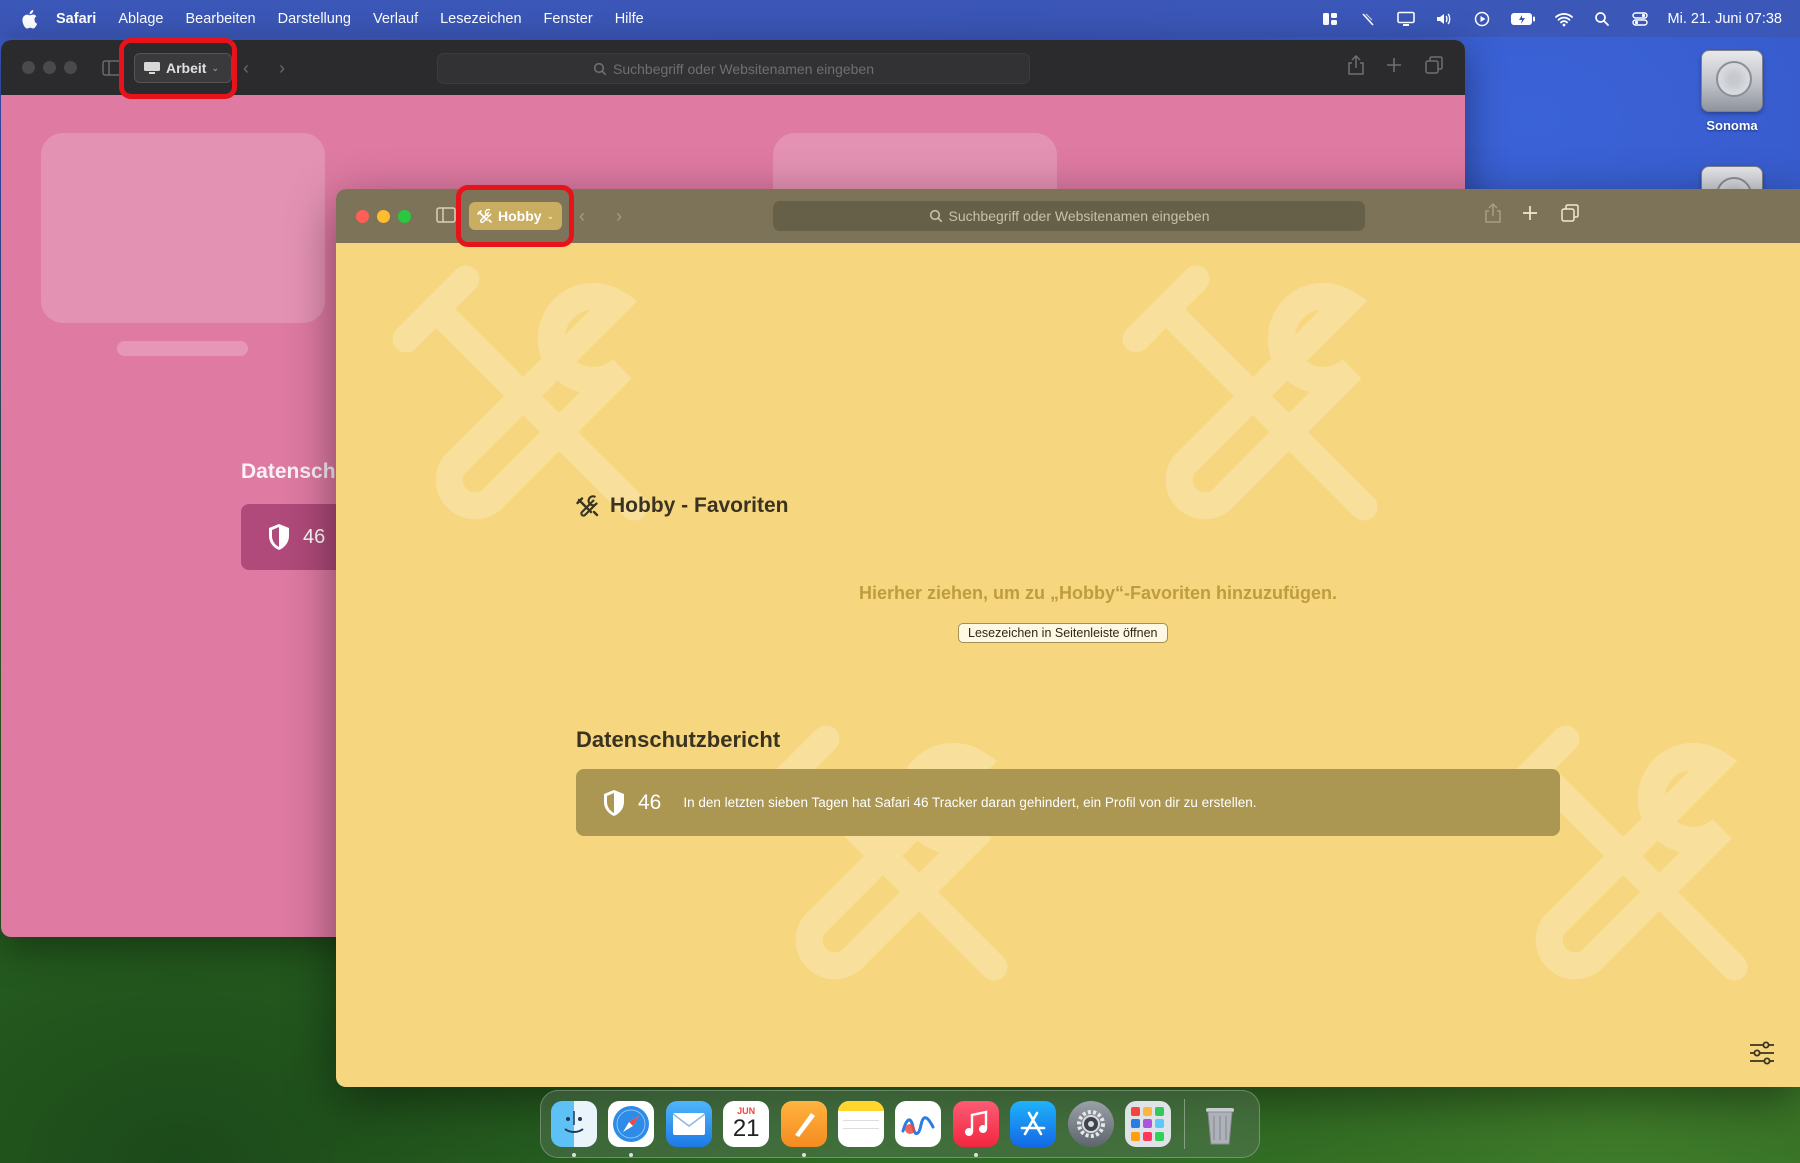  I want to click on menu-fenster: Fenster, so click(568, 19).